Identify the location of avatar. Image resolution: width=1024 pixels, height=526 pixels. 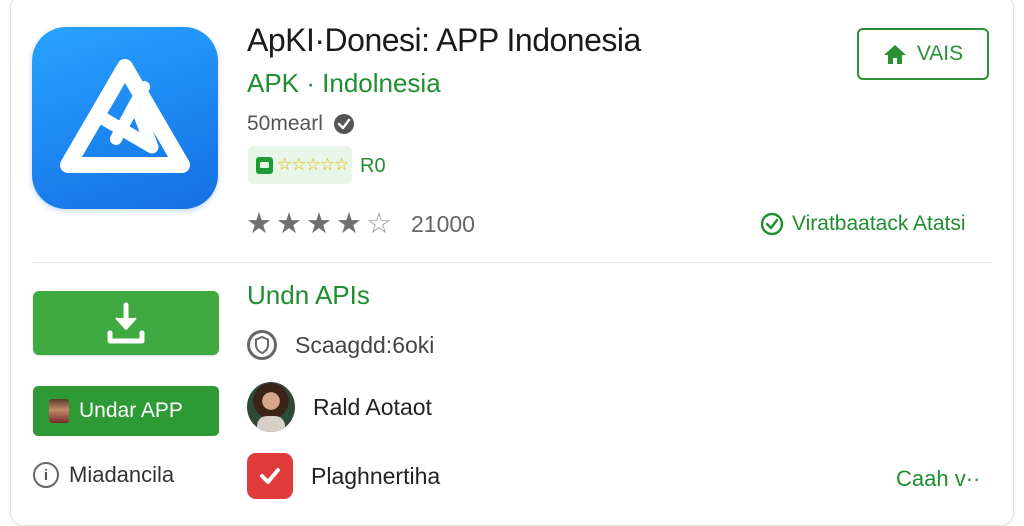
(271, 407).